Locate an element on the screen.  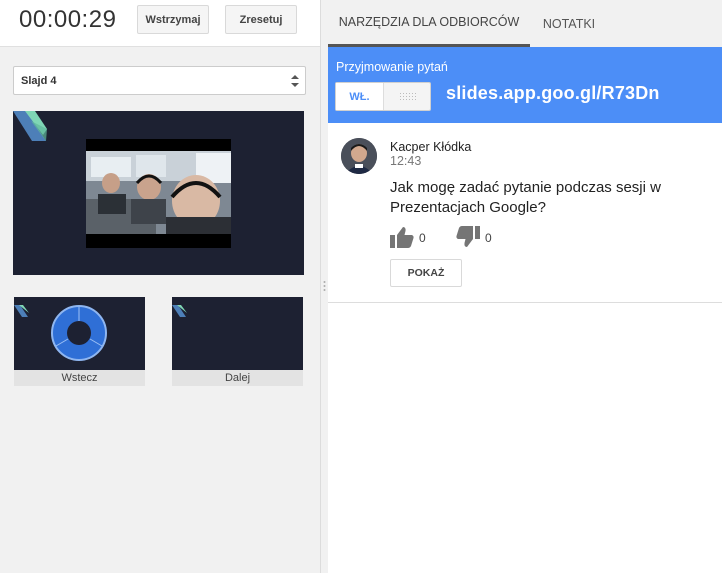
previous-slide-thumbnail: Wstecz is located at coordinates (79, 341).